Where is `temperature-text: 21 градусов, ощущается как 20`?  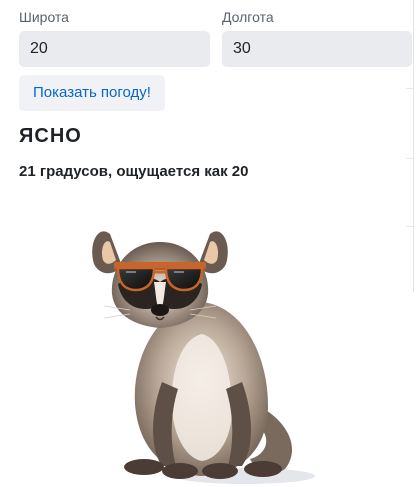 temperature-text: 21 градусов, ощущается как 20 is located at coordinates (134, 171).